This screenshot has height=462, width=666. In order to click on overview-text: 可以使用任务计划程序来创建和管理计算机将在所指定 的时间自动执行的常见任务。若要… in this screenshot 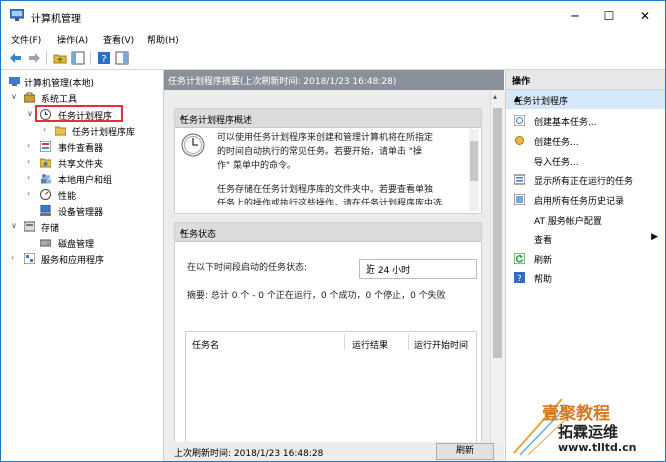, I will do `click(330, 169)`.